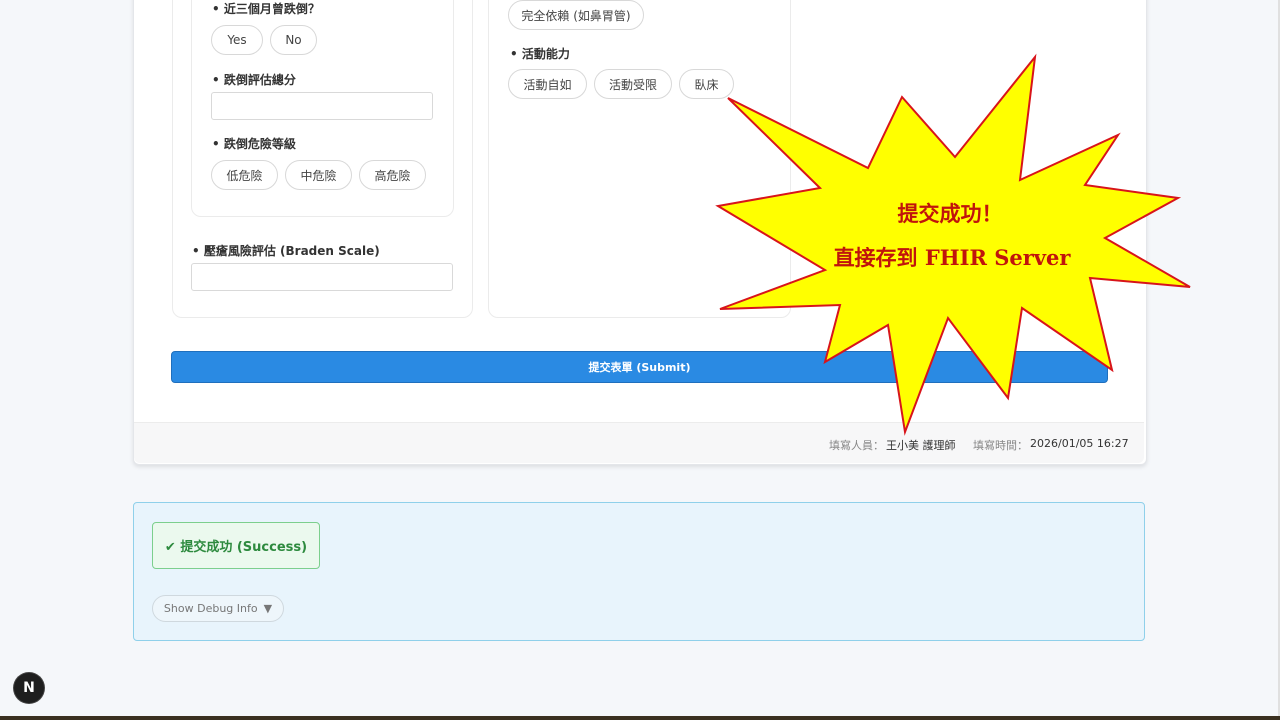  I want to click on mobility-free-option: 活動自如, so click(547, 84).